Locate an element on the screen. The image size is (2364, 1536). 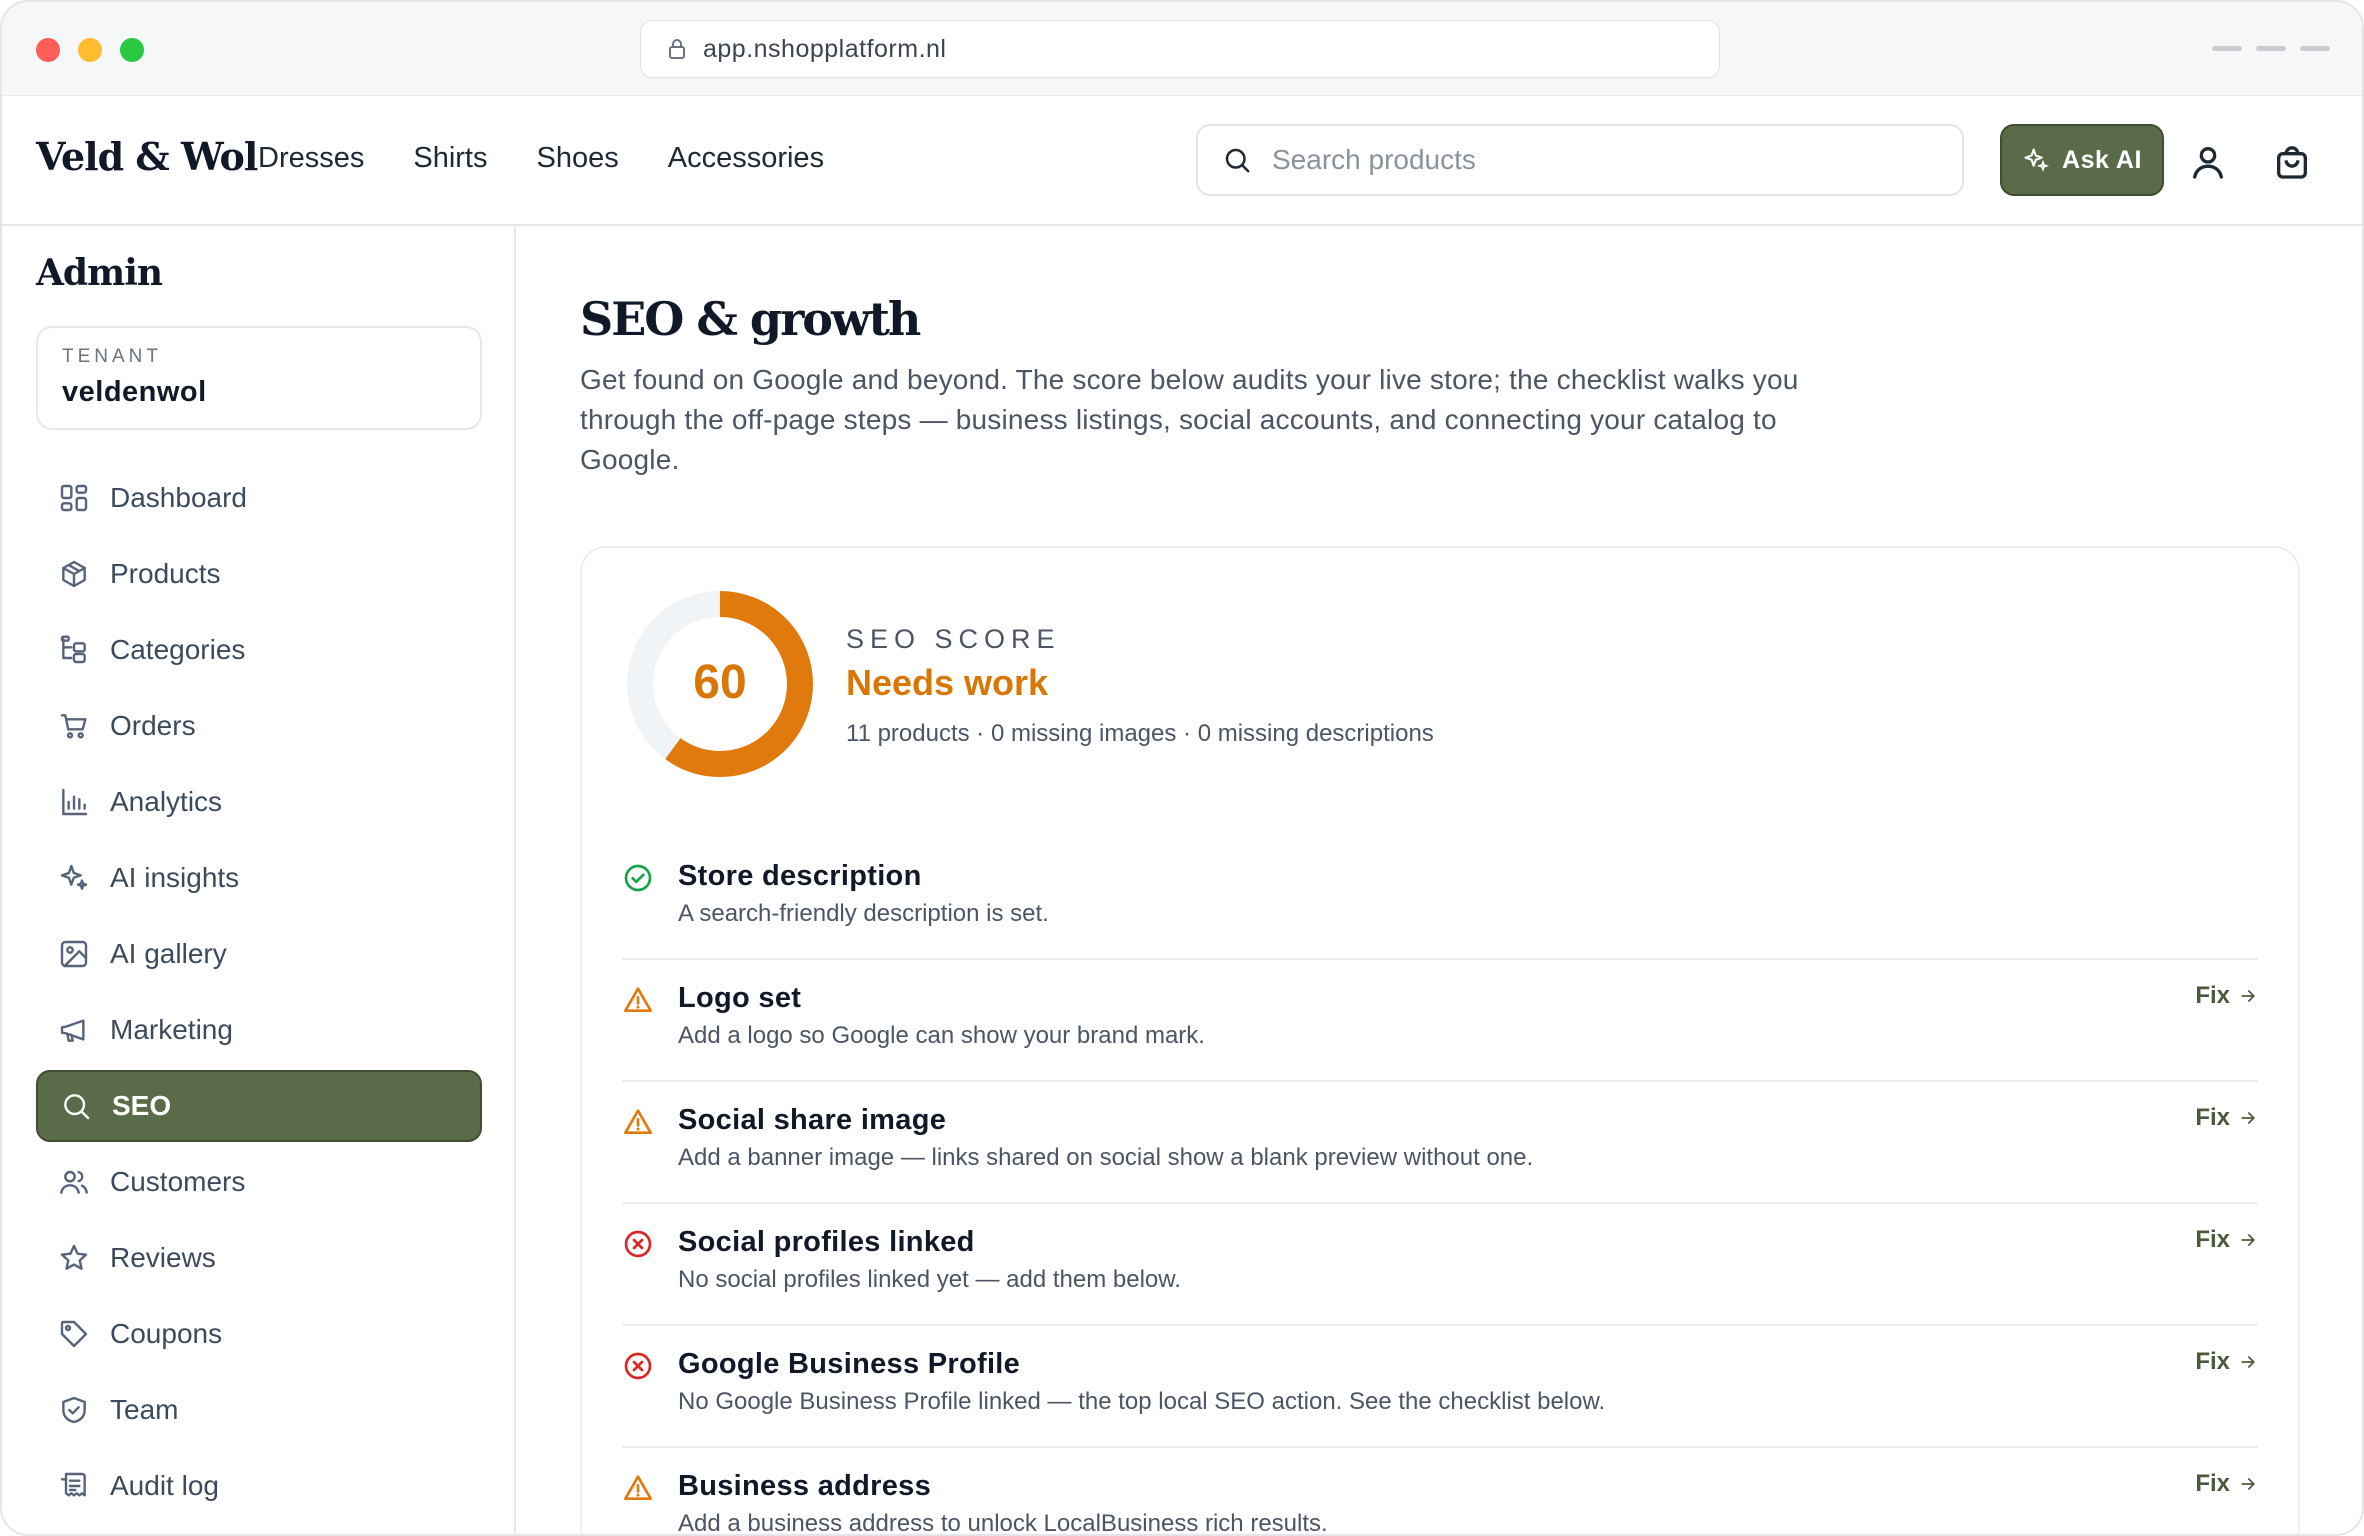
address-bar: app.nshopplatform.nl is located at coordinates (1180, 49).